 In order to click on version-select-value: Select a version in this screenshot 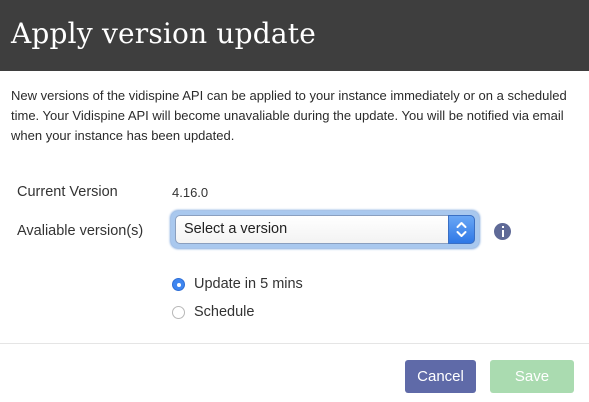, I will do `click(236, 229)`.